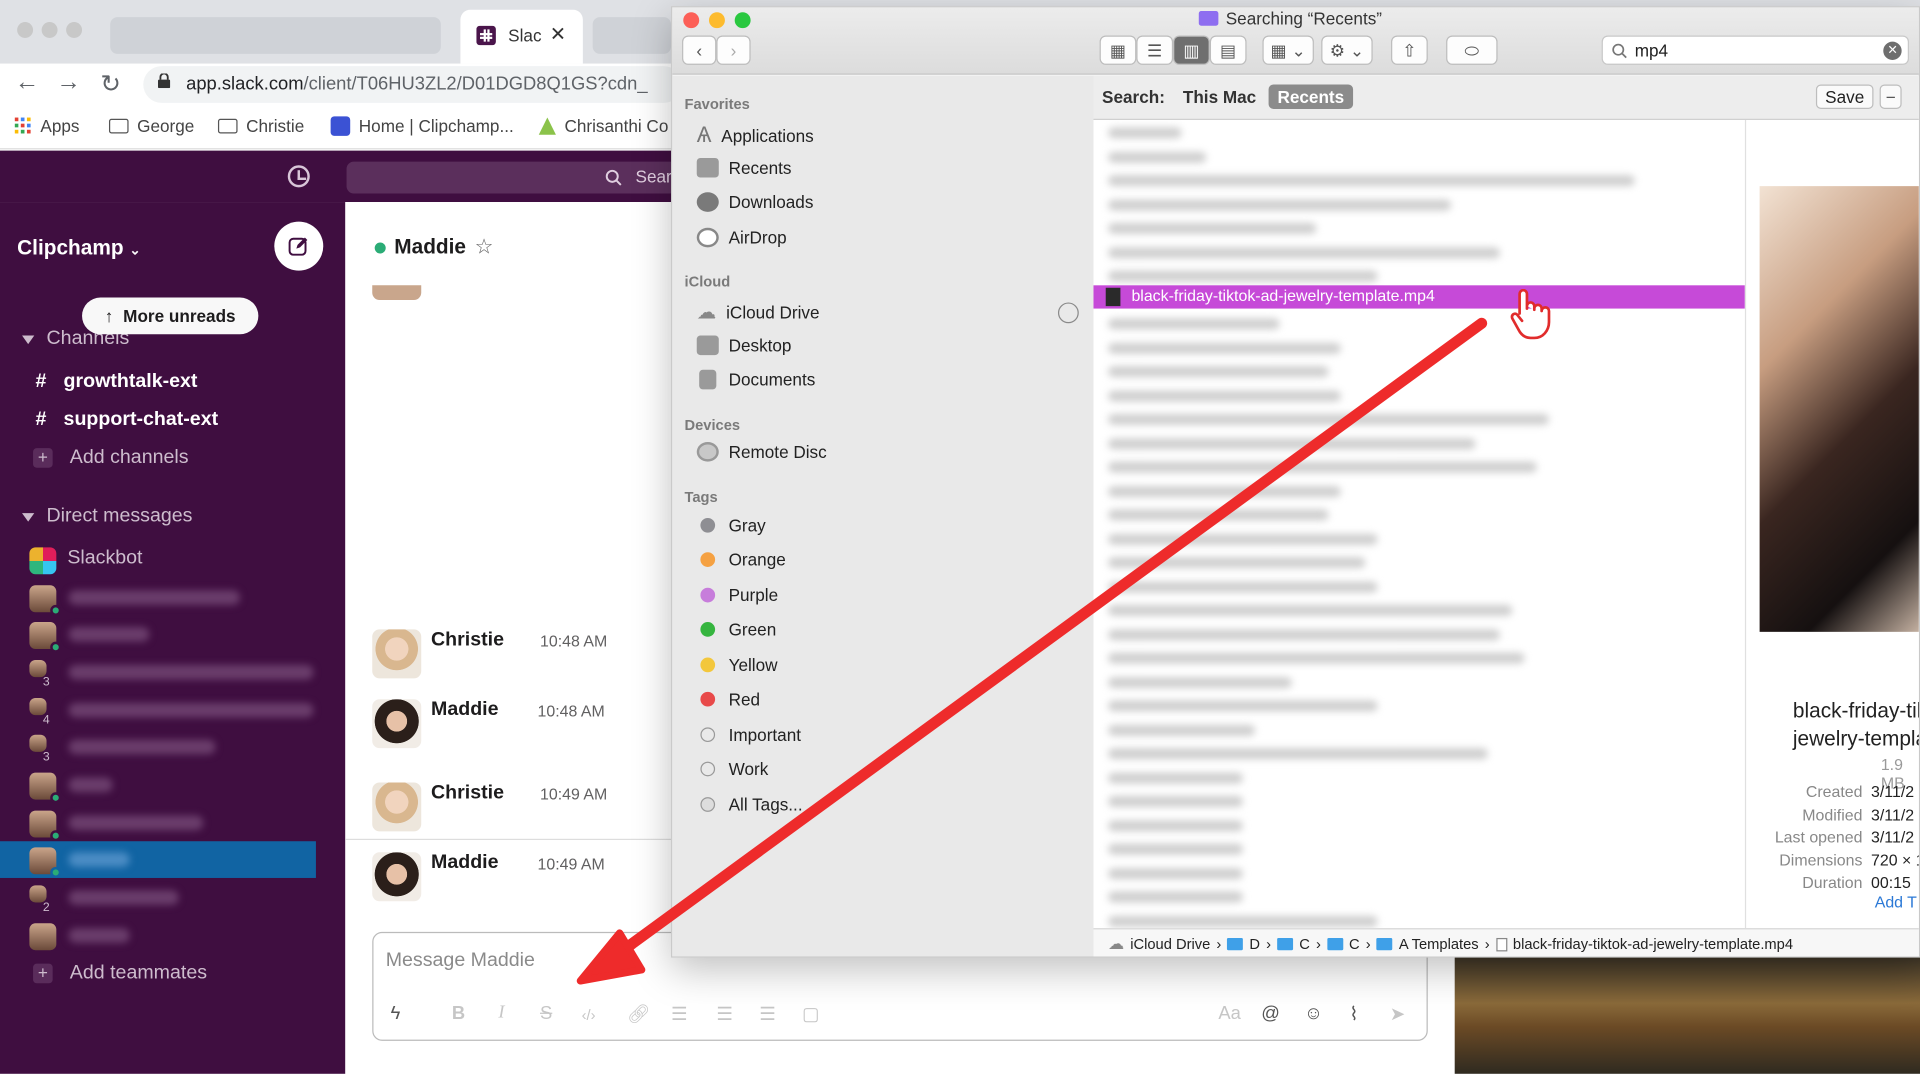 The image size is (1920, 1080). I want to click on background-tabs, so click(275, 35).